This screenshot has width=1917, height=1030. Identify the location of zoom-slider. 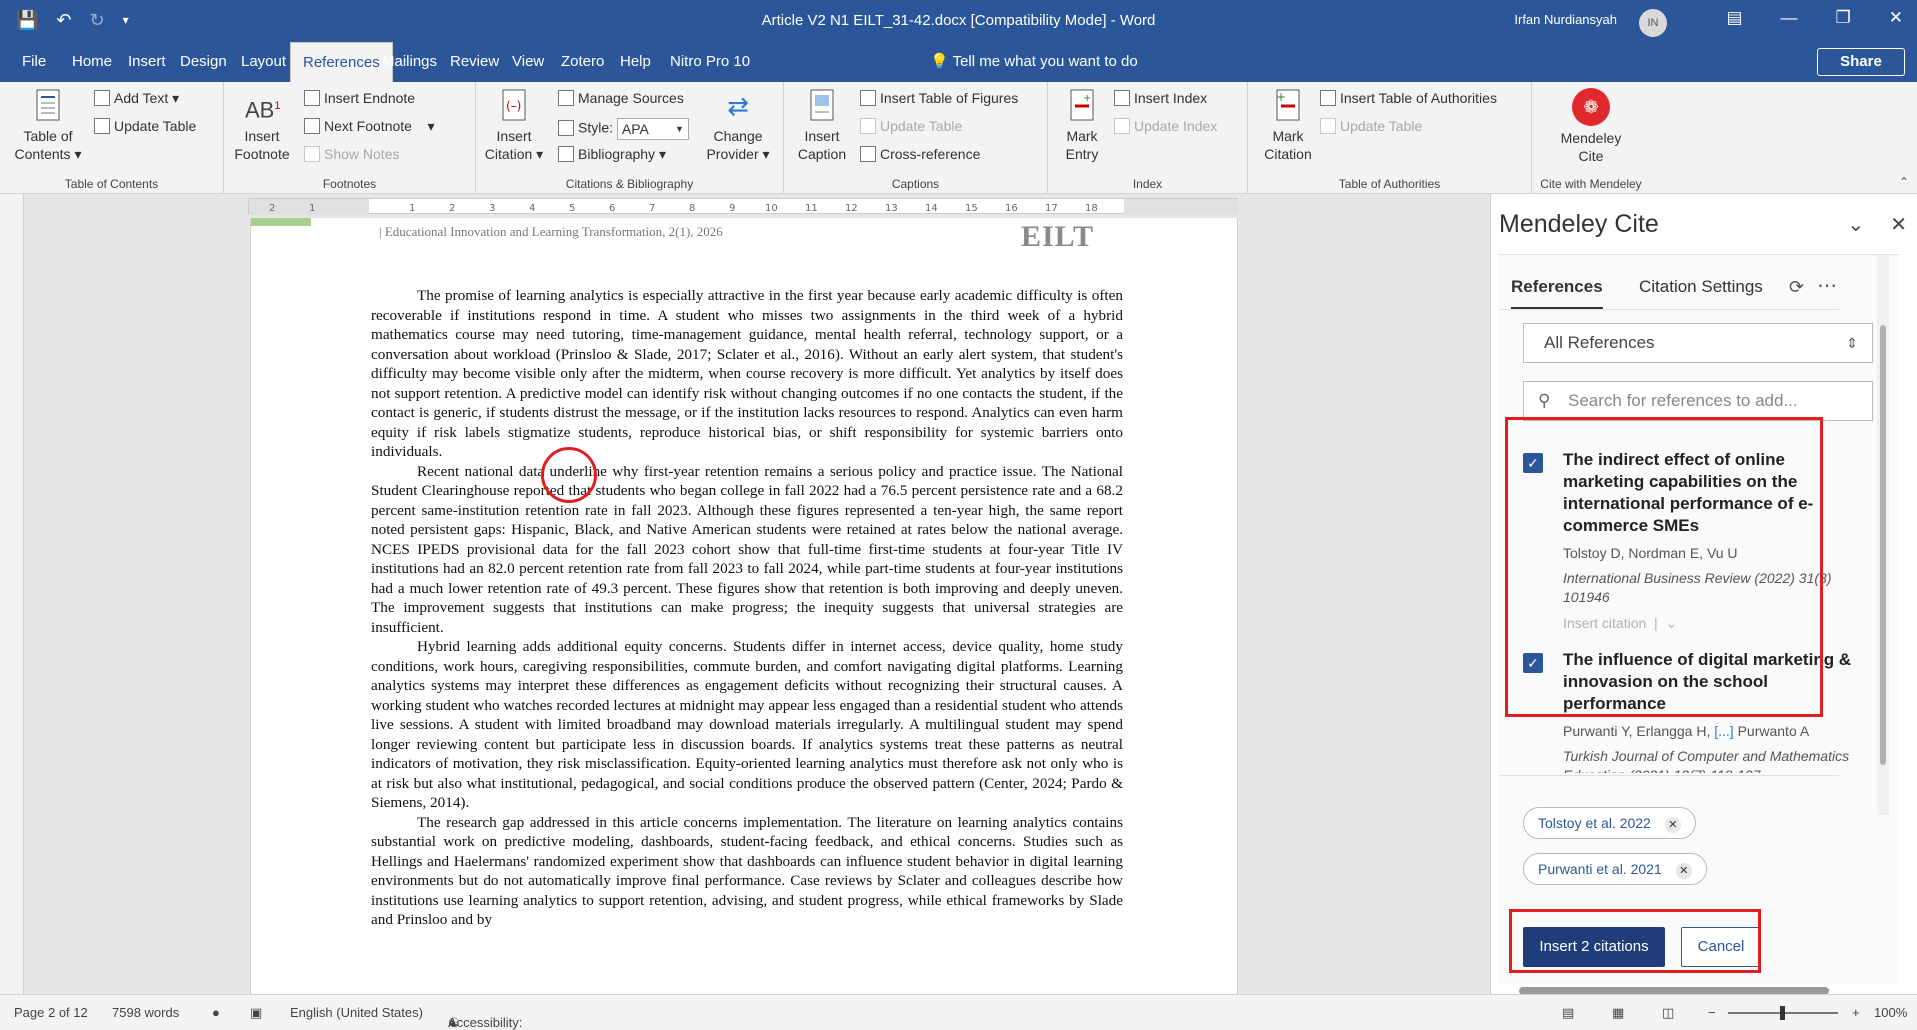
(1783, 1013).